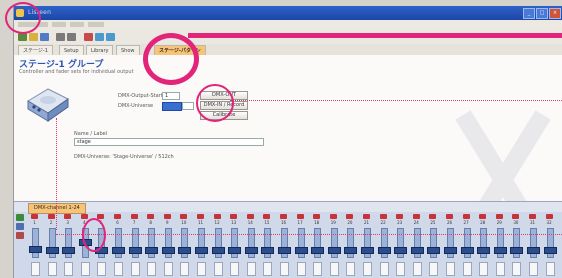 The image size is (562, 278). I want to click on menu-item-edit, so click(59, 24).